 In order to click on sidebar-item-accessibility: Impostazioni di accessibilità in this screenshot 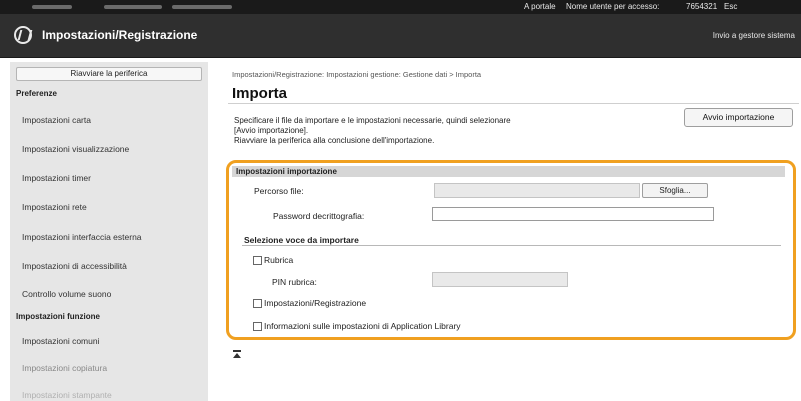, I will do `click(74, 266)`.